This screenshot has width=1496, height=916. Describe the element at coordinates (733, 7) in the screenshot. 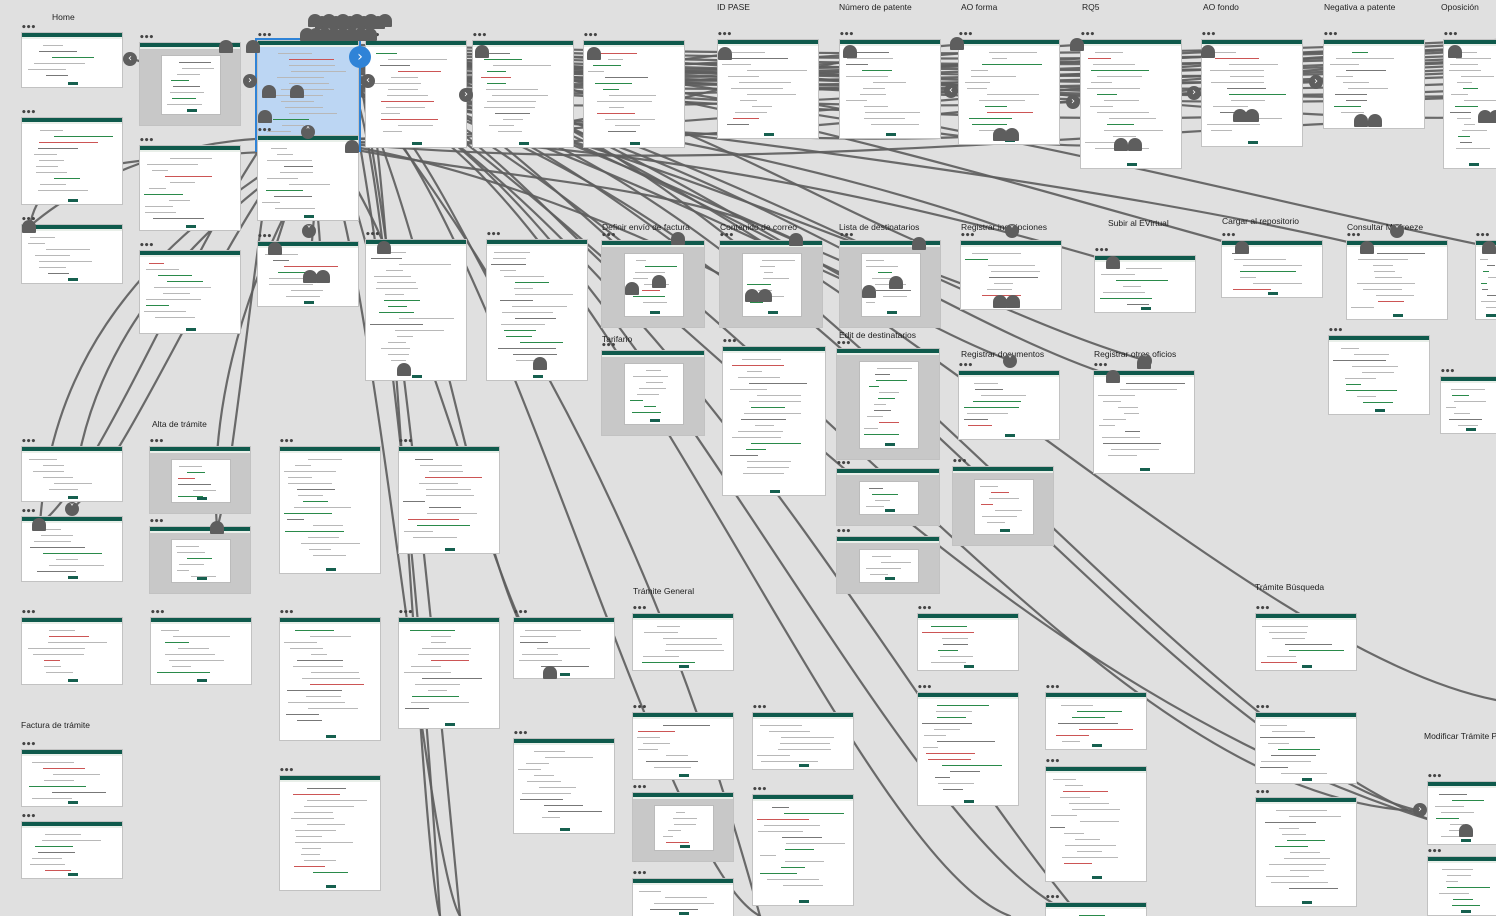

I see `group-label: ID PASE` at that location.